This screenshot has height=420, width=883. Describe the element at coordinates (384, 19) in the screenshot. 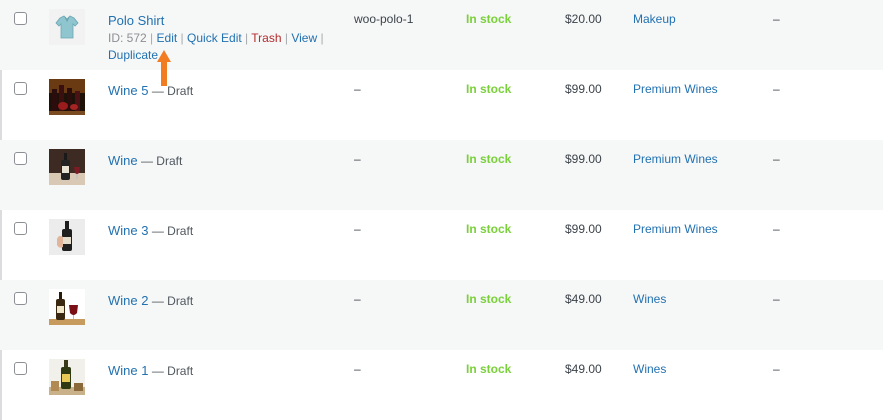

I see `sku-cell: woo-polo-1` at that location.